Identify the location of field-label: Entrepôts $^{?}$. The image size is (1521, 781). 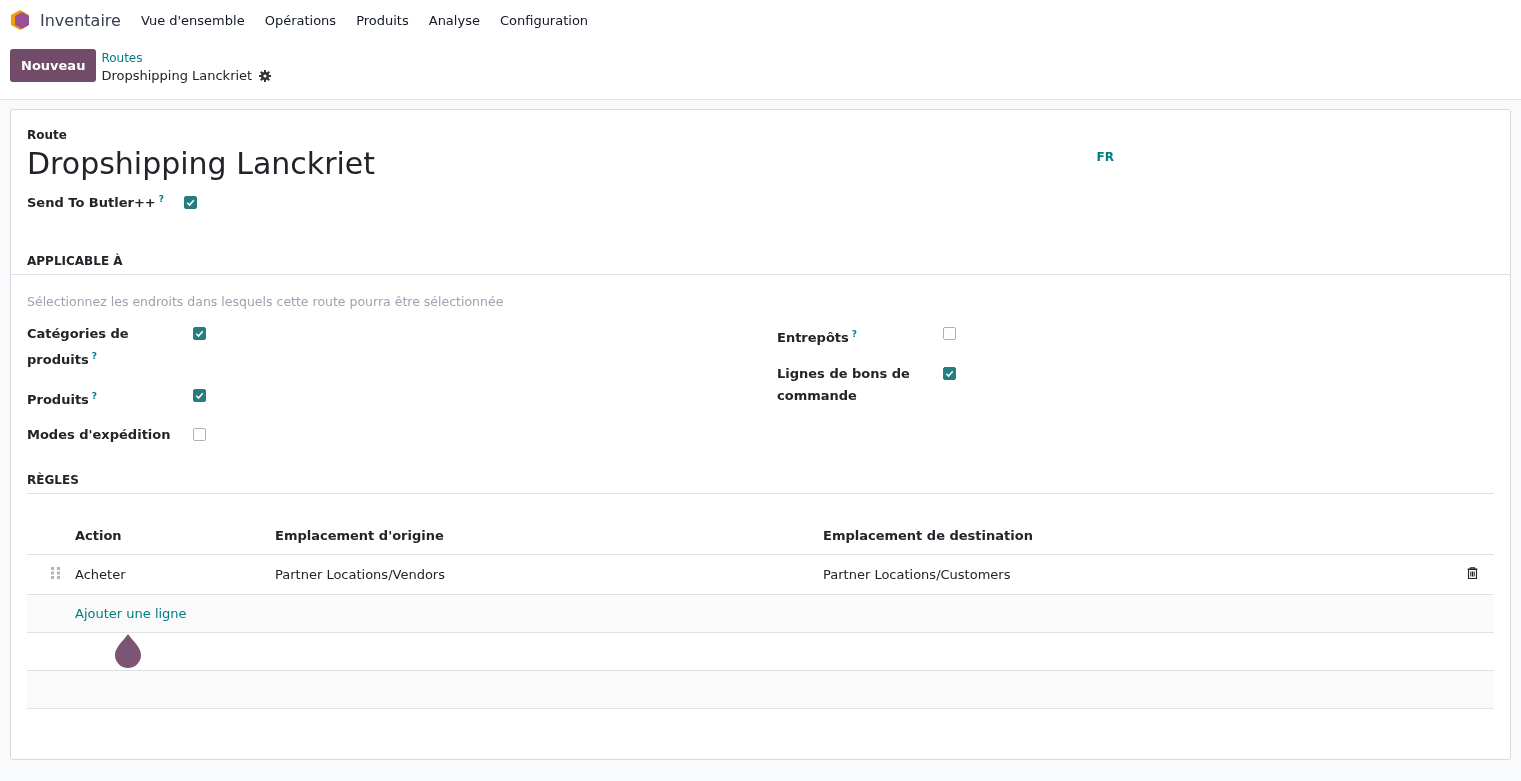
(817, 338).